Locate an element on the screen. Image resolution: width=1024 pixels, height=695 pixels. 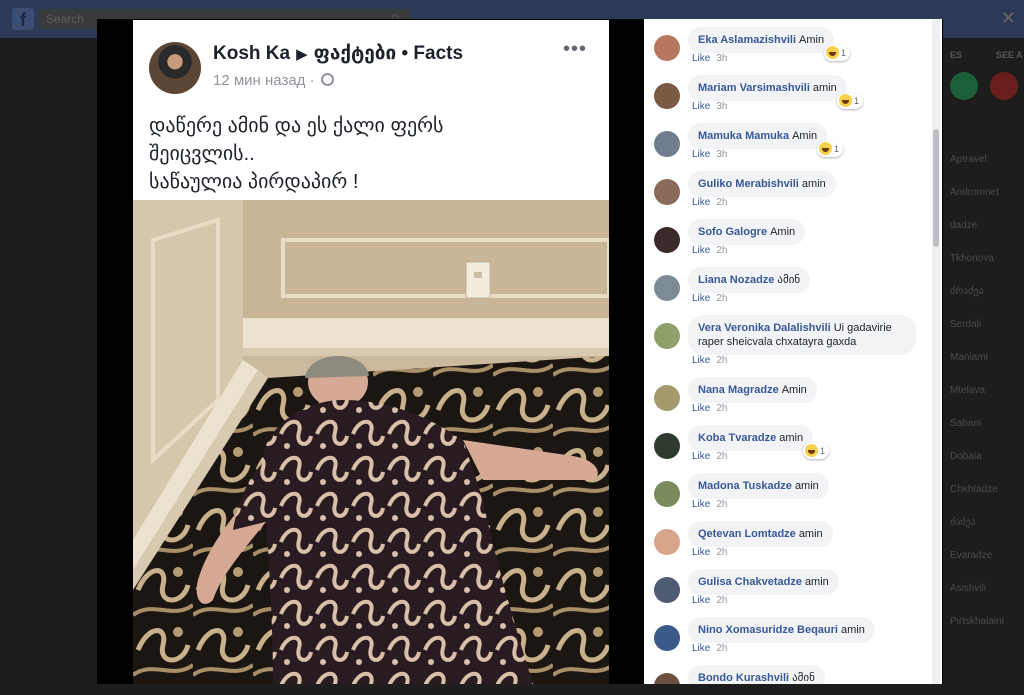
background-contact-name: Asishvili is located at coordinates (968, 588).